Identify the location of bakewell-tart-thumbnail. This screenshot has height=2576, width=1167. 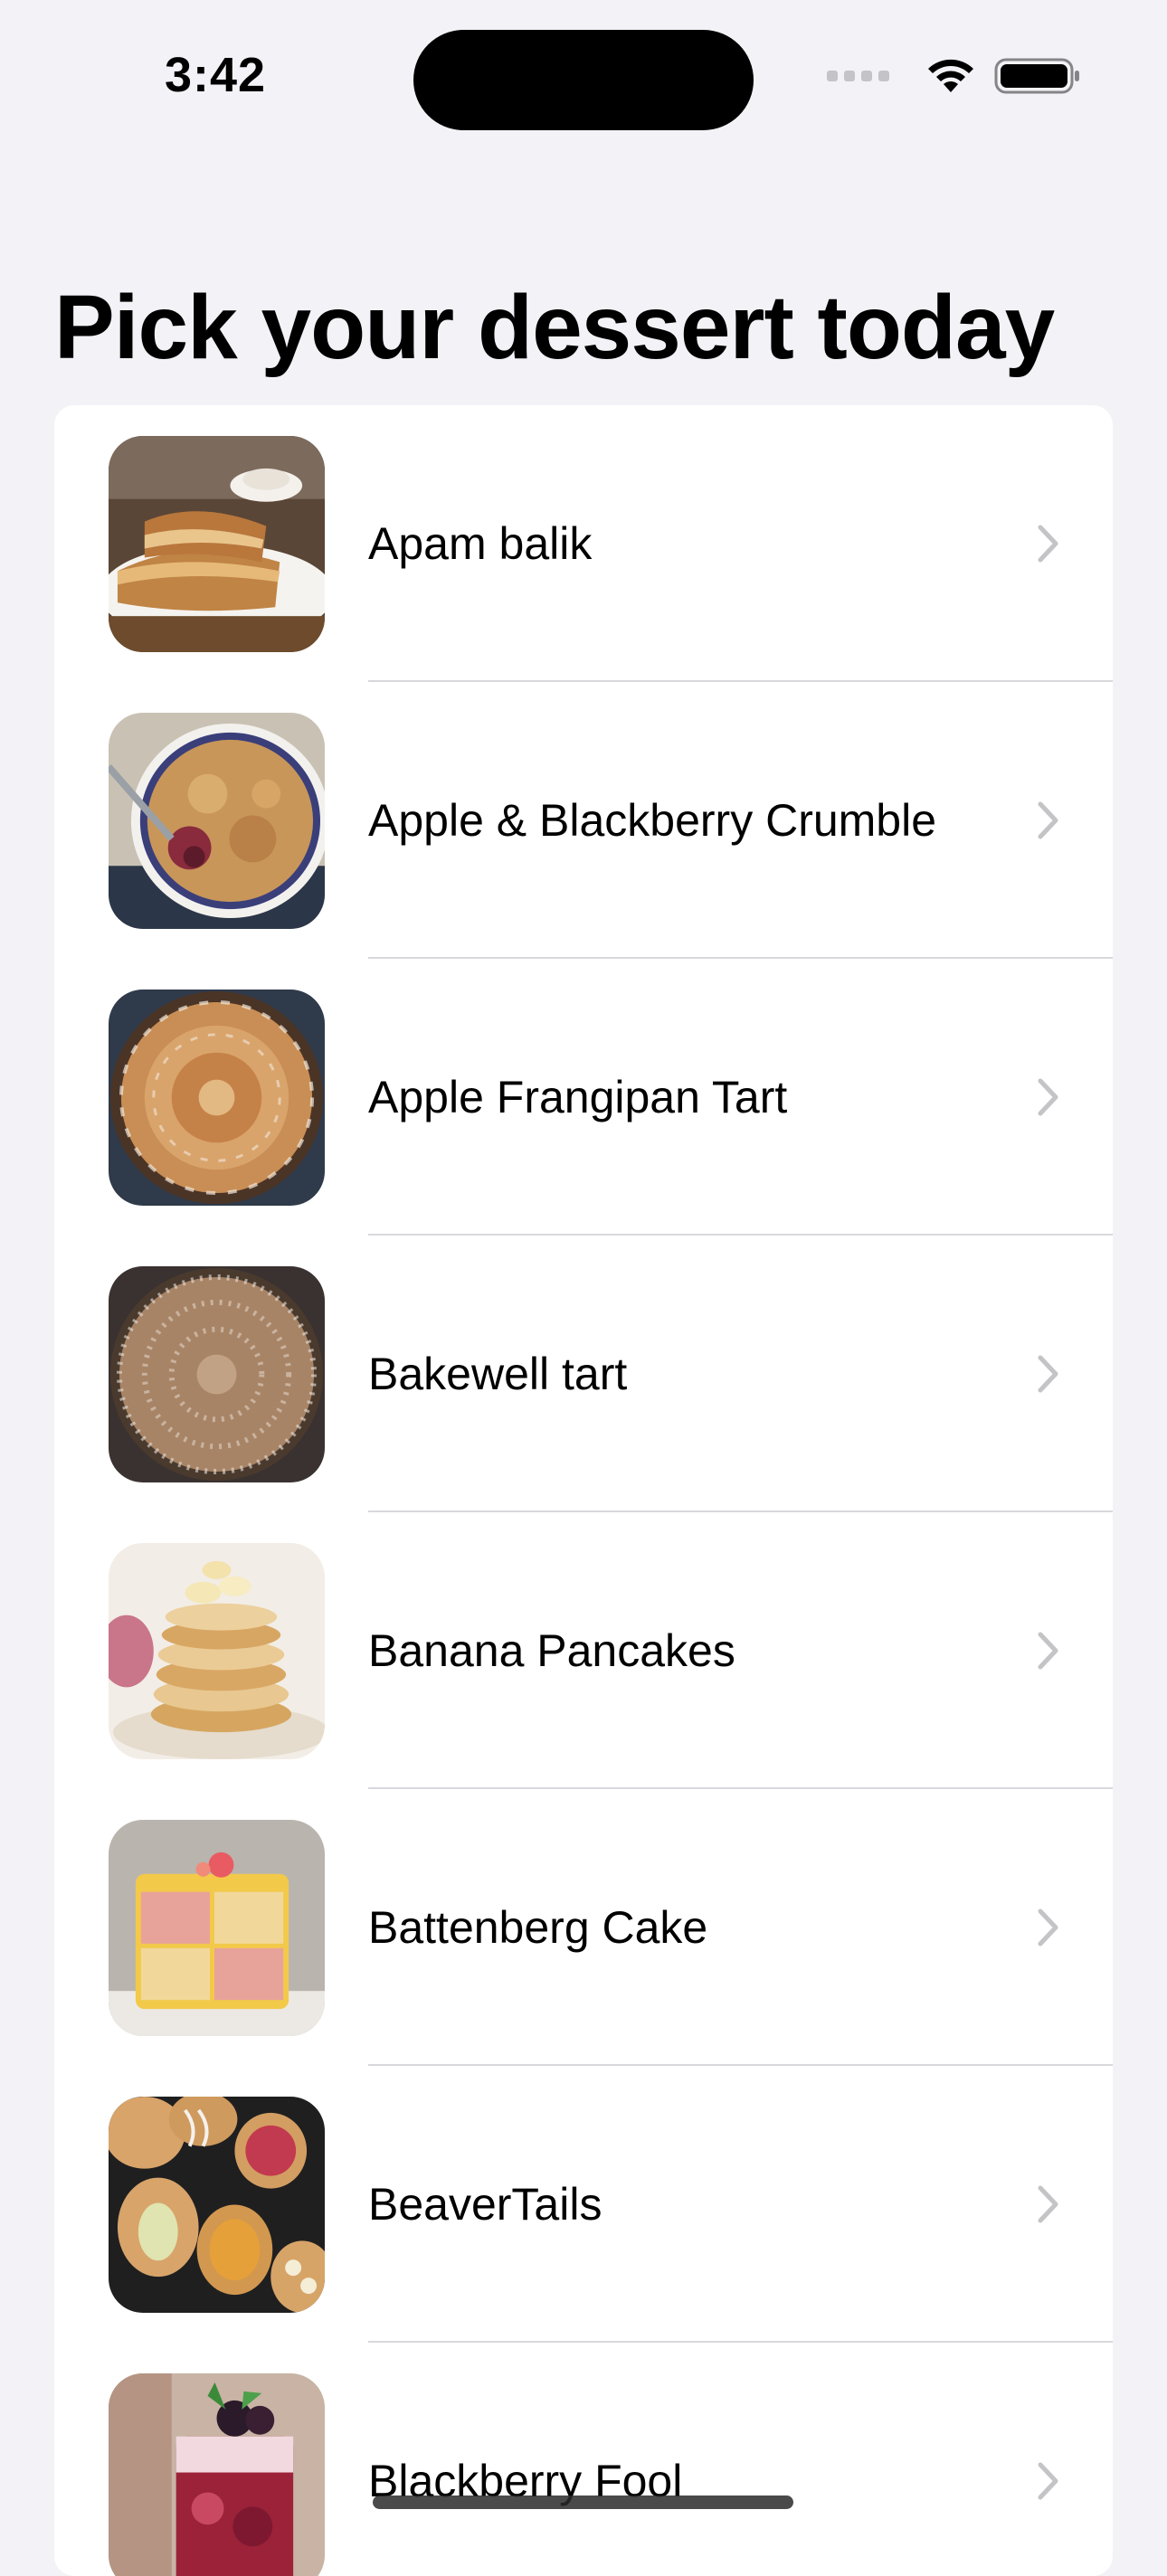
(217, 1374).